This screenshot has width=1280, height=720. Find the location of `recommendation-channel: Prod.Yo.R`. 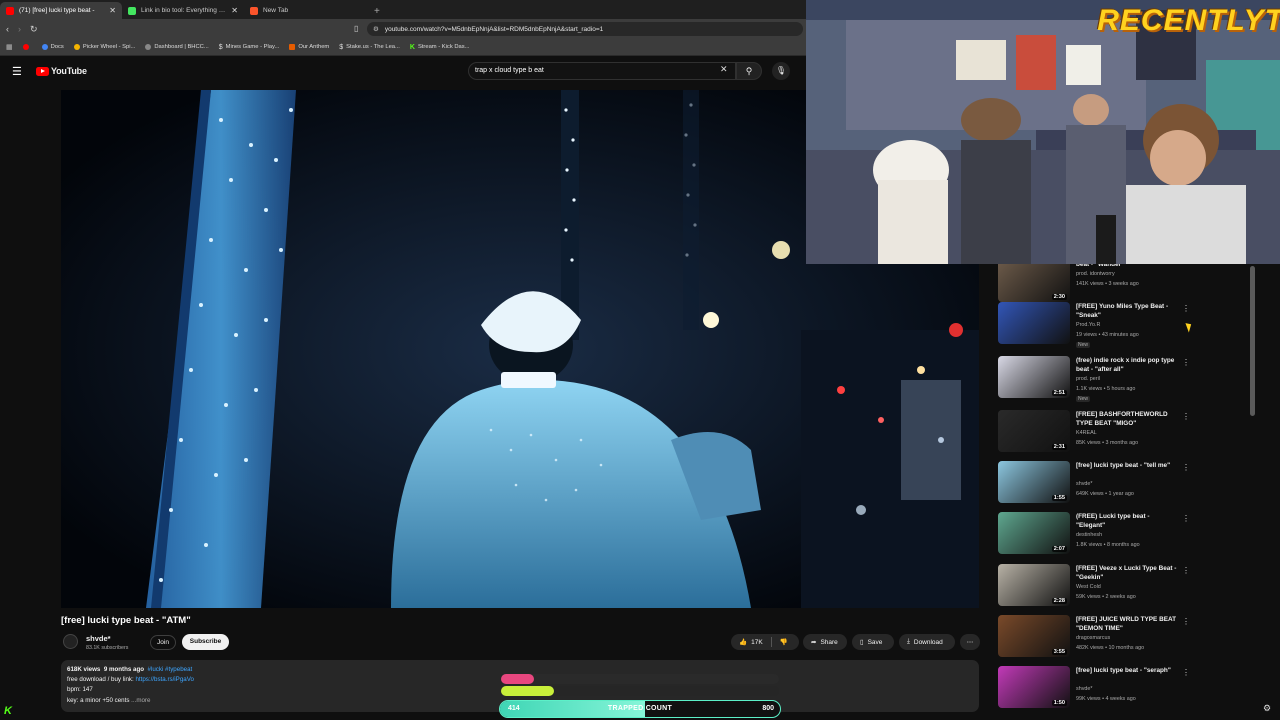

recommendation-channel: Prod.Yo.R is located at coordinates (1088, 325).